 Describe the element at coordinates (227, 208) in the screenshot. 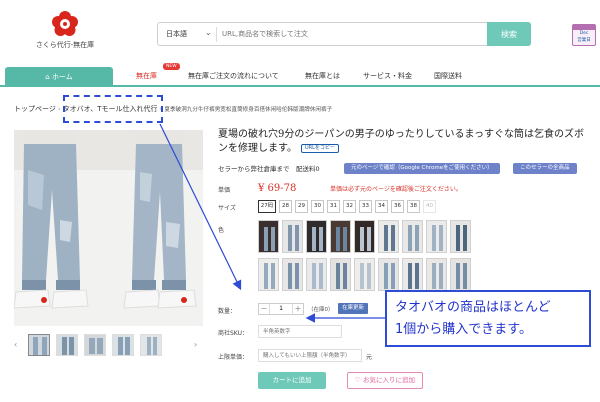

I see `size-label: サイズ` at that location.